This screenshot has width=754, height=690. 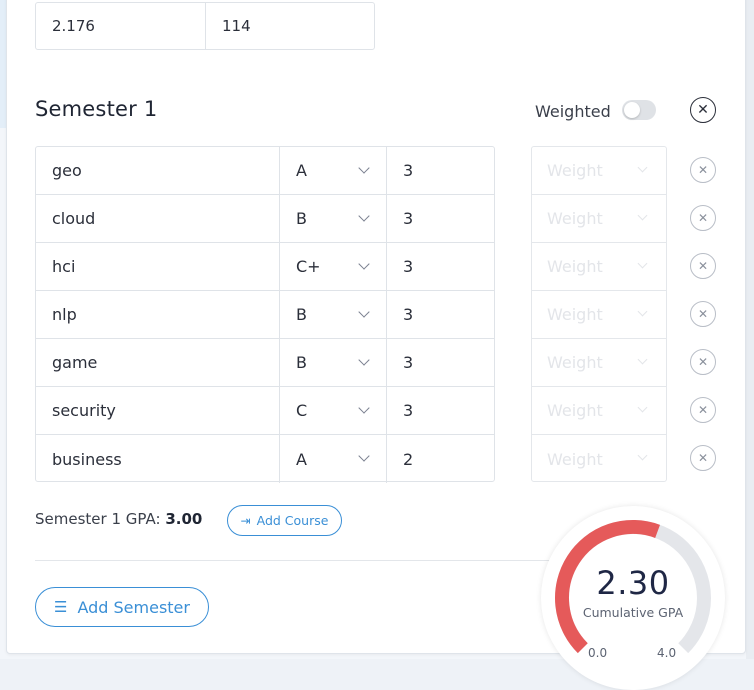 What do you see at coordinates (96, 109) in the screenshot?
I see `semester-title: Semester 1` at bounding box center [96, 109].